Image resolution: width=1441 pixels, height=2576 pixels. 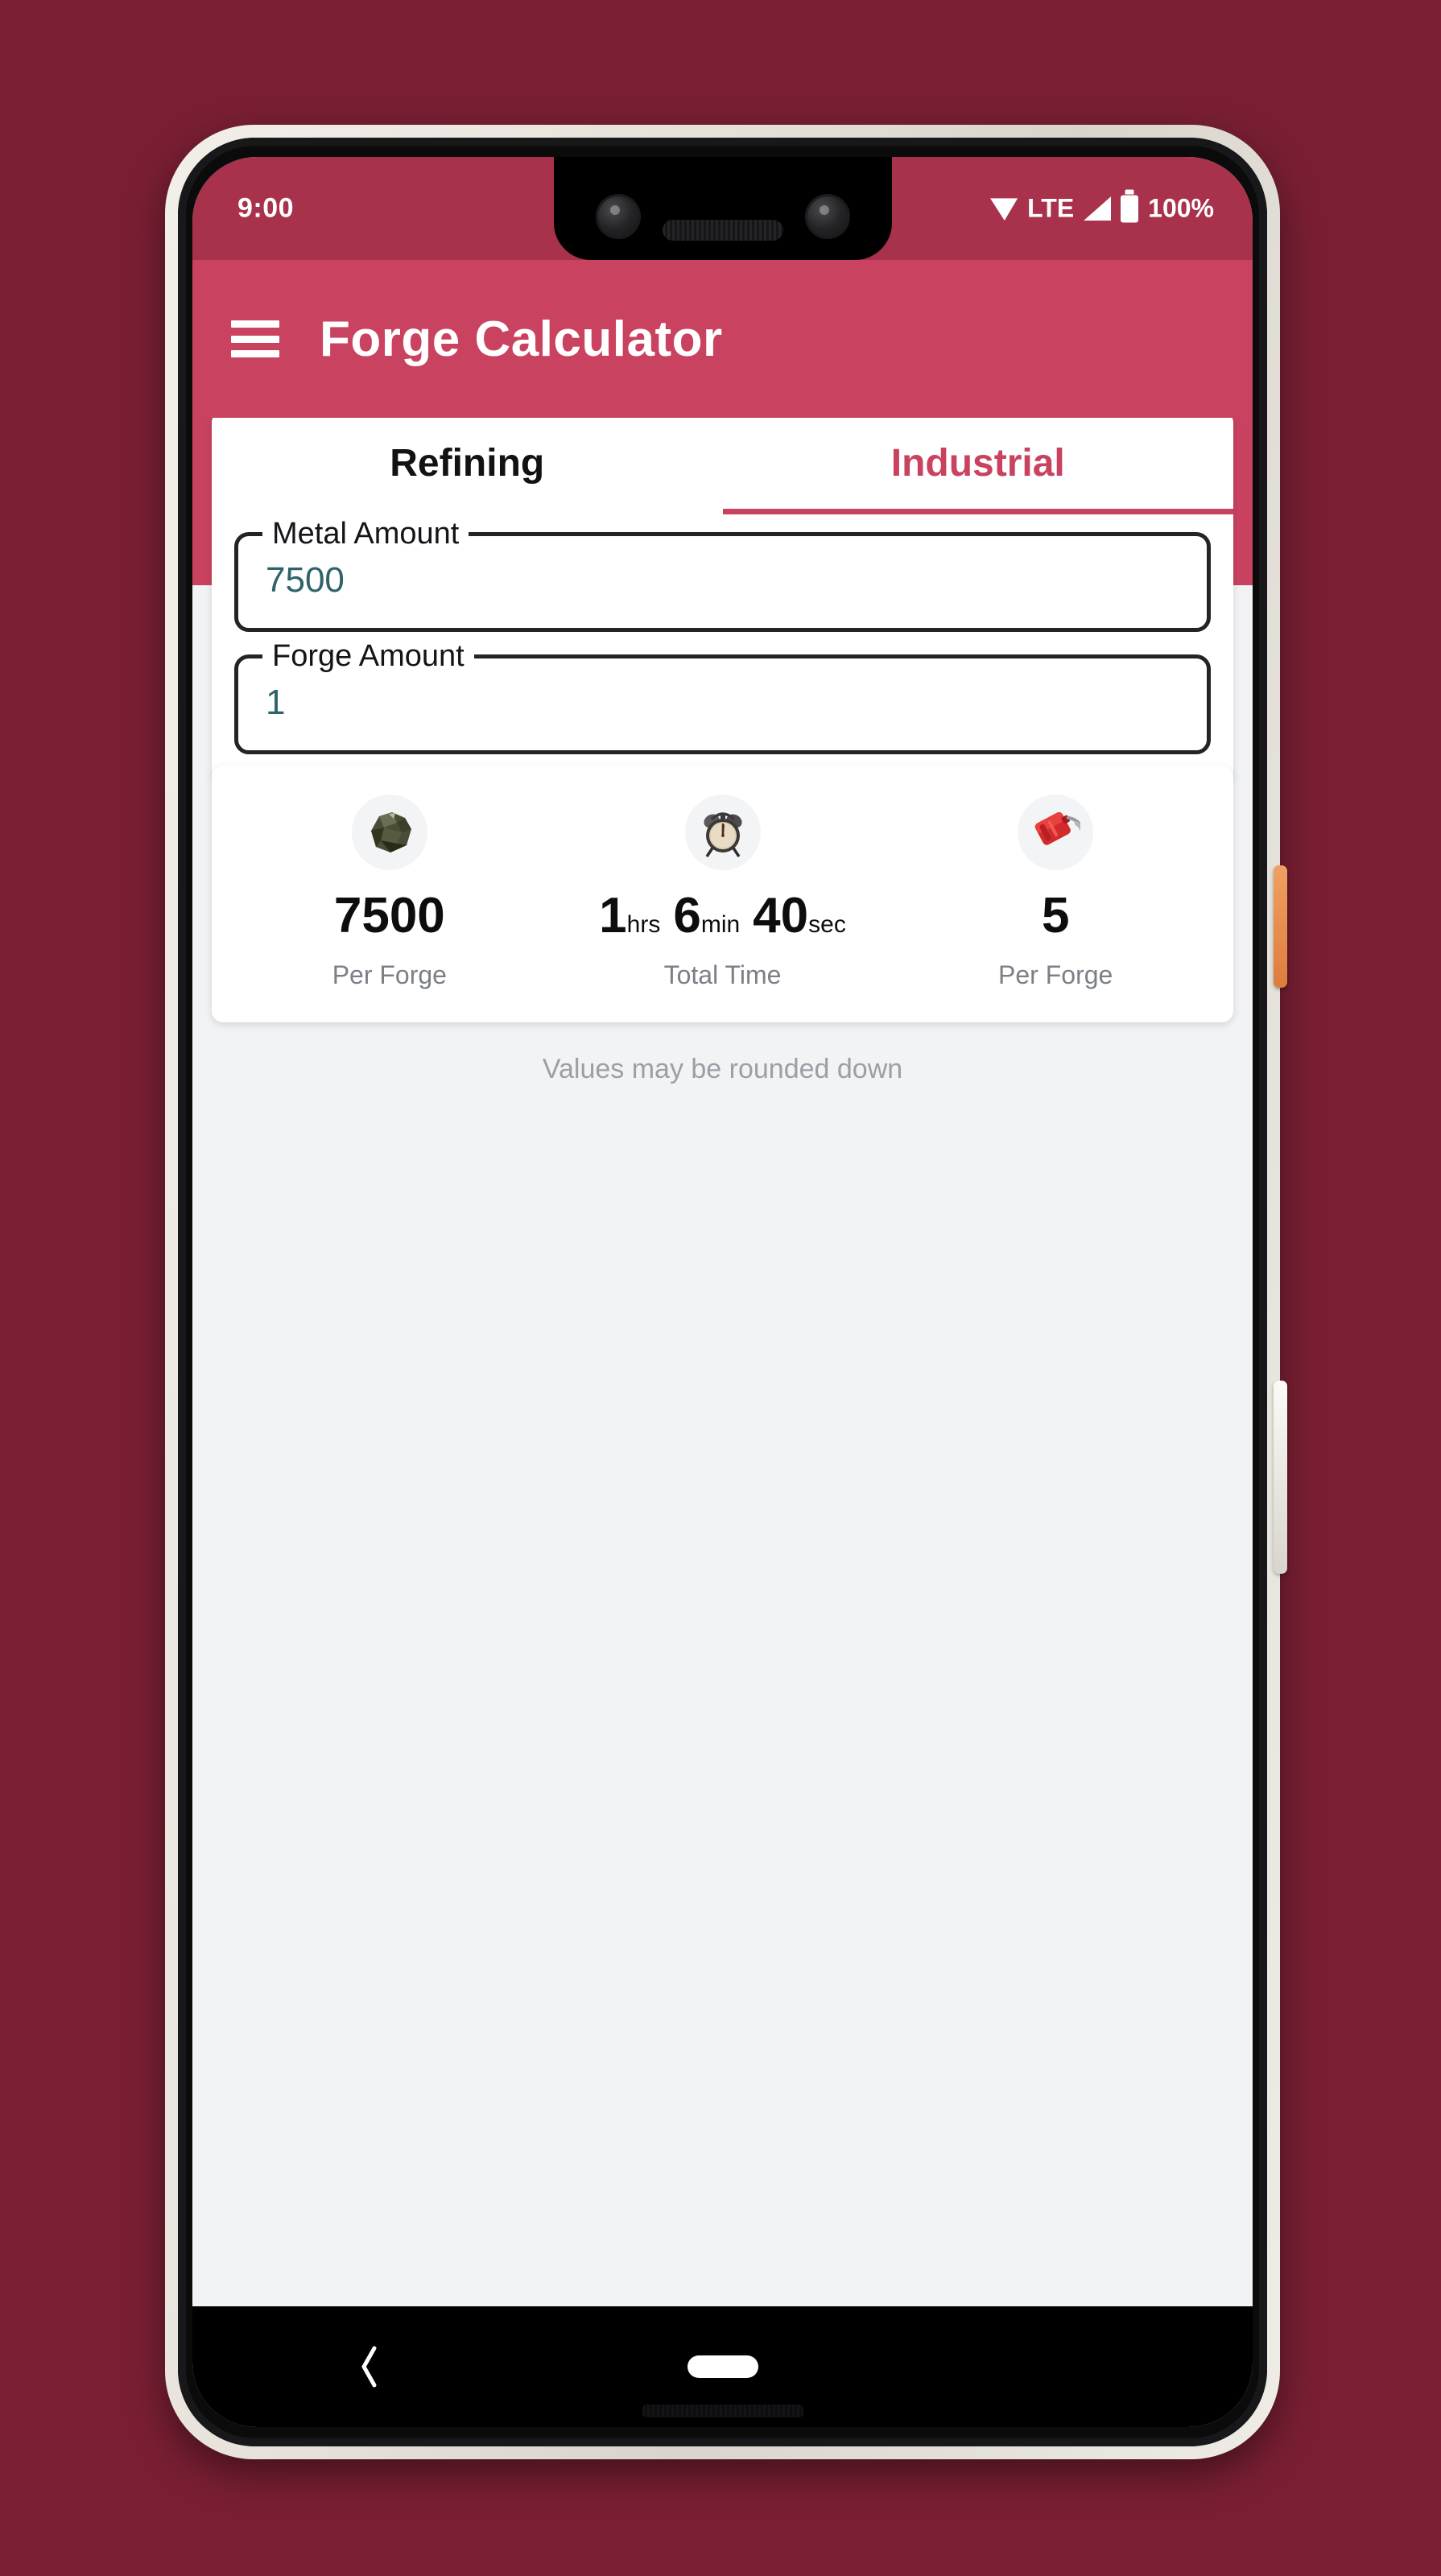 What do you see at coordinates (722, 2366) in the screenshot?
I see `home-pill-icon` at bounding box center [722, 2366].